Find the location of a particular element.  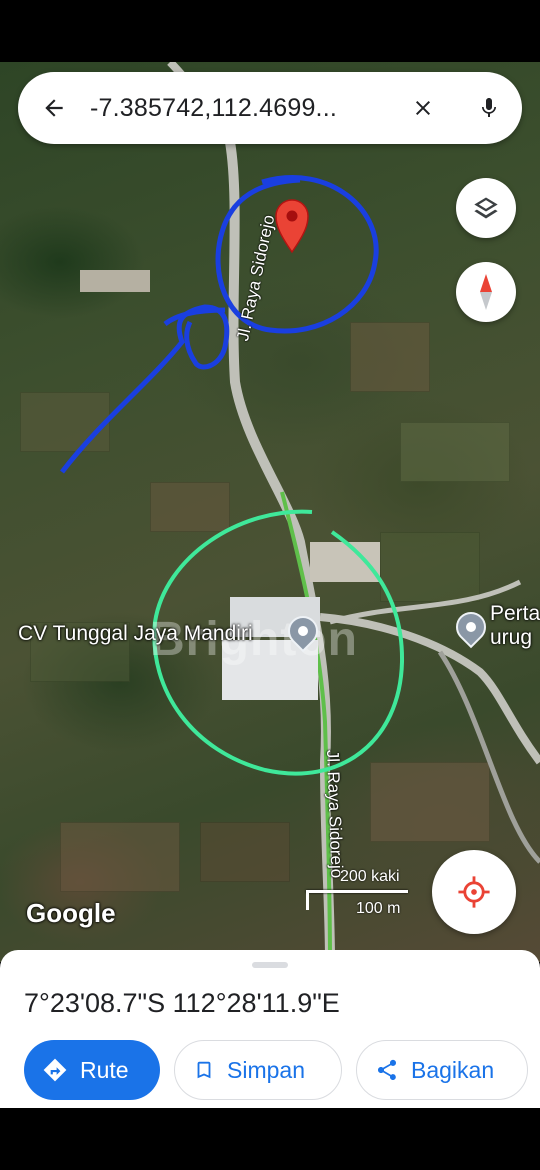

blue-arrow-tip is located at coordinates (194, 317).